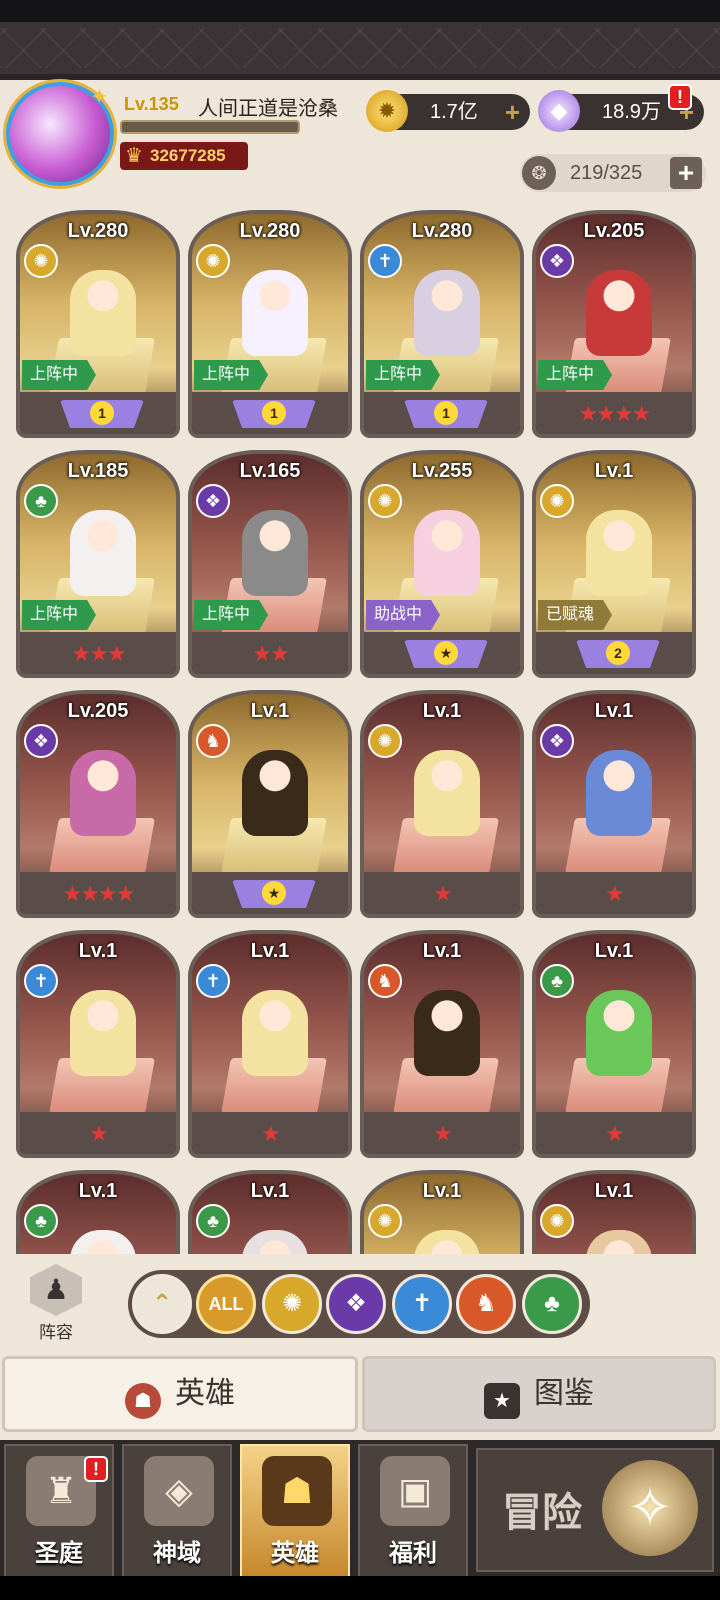 This screenshot has width=720, height=1600. I want to click on hero-card: Lv.165 ❖ 上阵中 ★★, so click(270, 564).